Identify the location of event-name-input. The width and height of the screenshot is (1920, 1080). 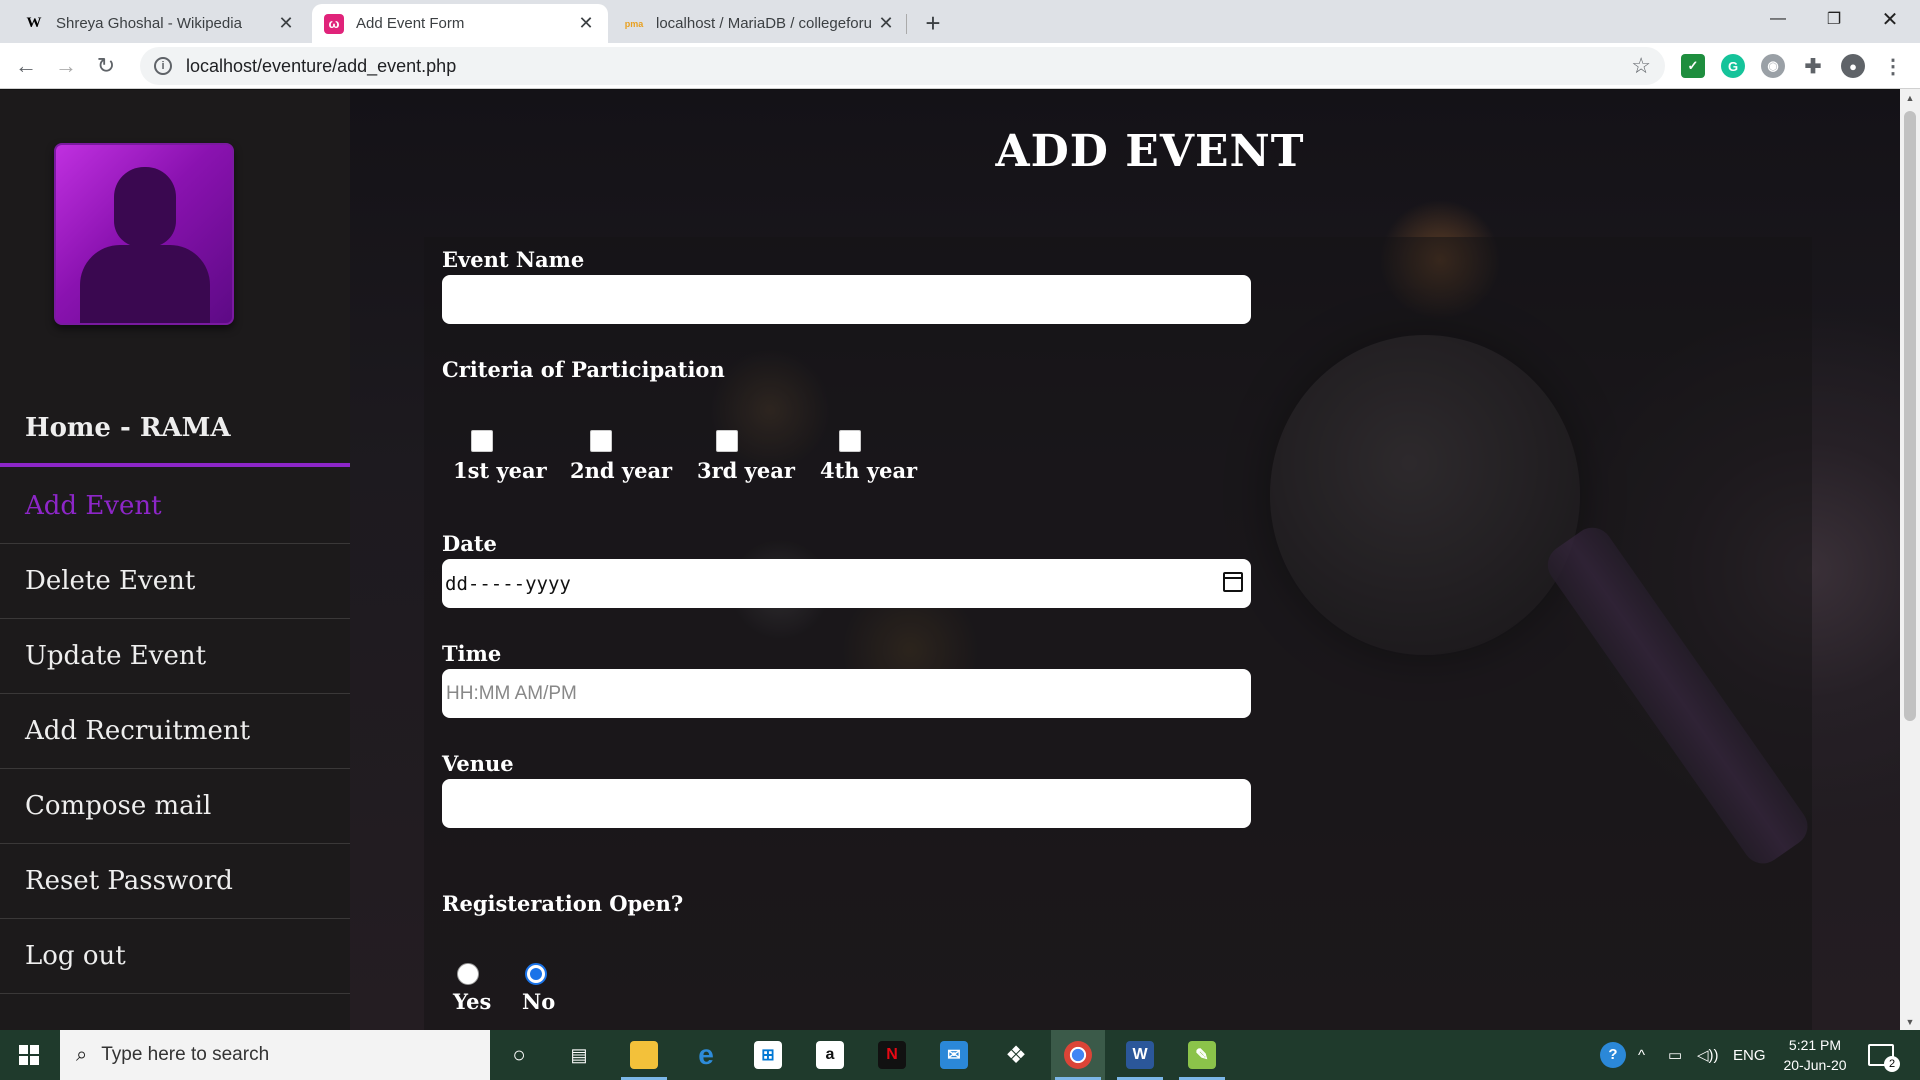
(846, 299).